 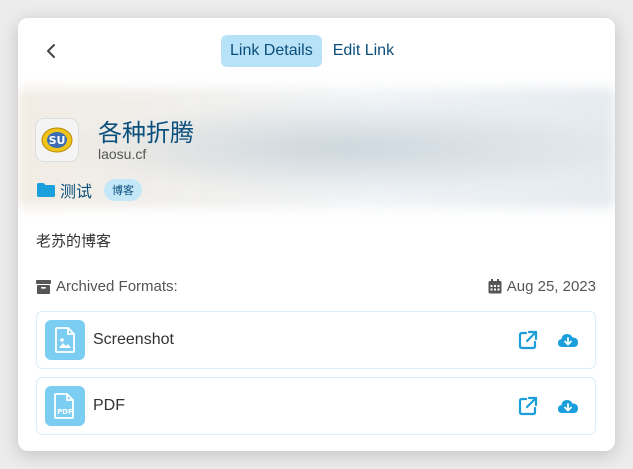 What do you see at coordinates (46, 190) in the screenshot?
I see `folder-icon` at bounding box center [46, 190].